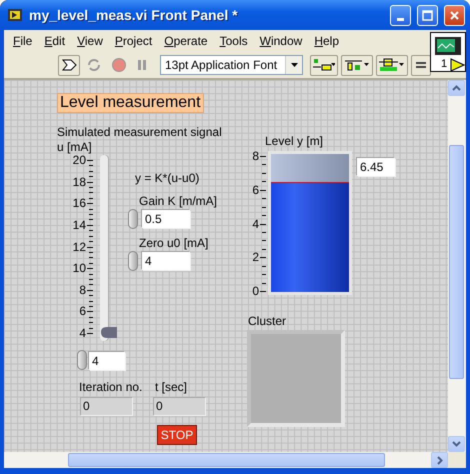 The width and height of the screenshot is (470, 474). Describe the element at coordinates (166, 219) in the screenshot. I see `gain-field: 0.5` at that location.